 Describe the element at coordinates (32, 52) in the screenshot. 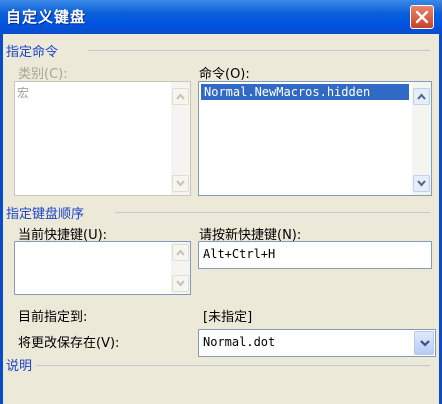

I see `commands-group-title: 指定命令` at that location.